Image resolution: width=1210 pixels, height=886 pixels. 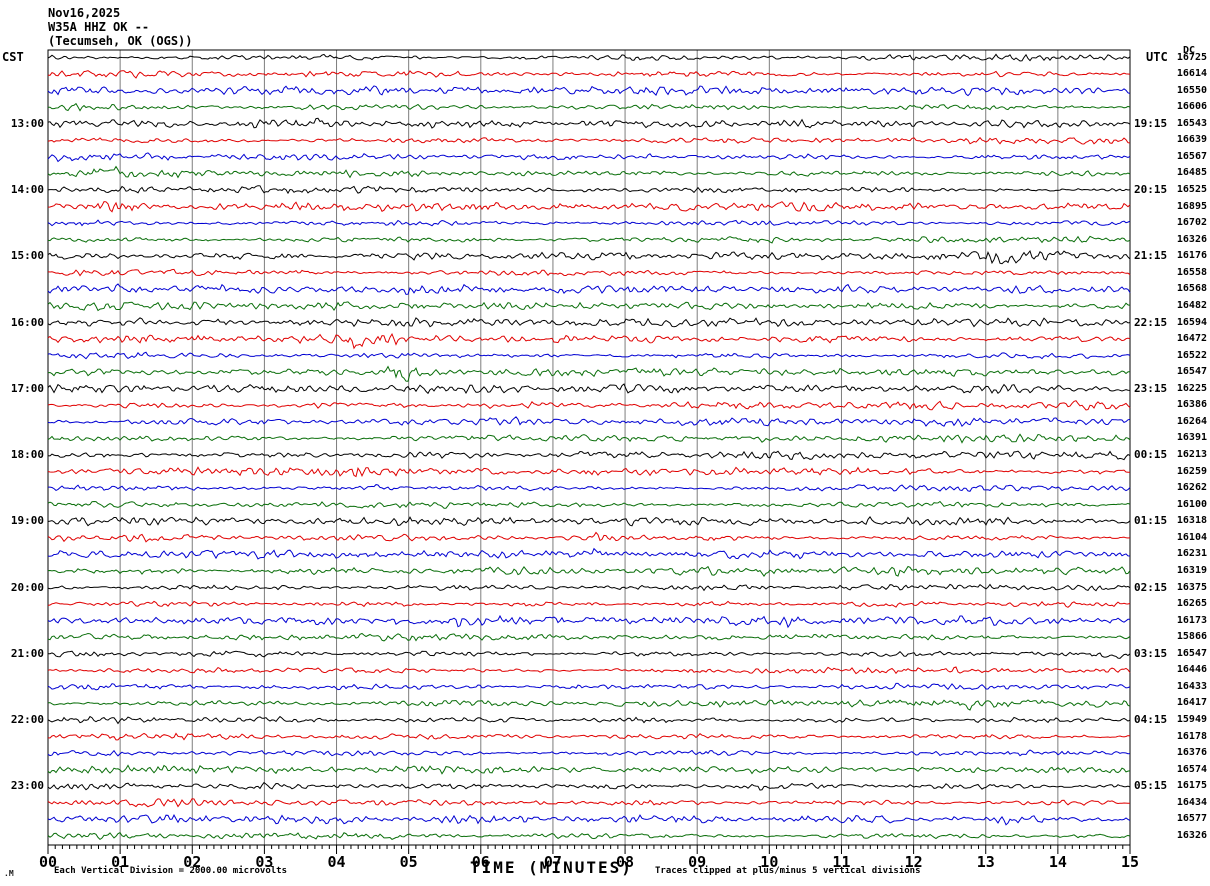 I want to click on x-tick-label: 14, so click(x=1058, y=862).